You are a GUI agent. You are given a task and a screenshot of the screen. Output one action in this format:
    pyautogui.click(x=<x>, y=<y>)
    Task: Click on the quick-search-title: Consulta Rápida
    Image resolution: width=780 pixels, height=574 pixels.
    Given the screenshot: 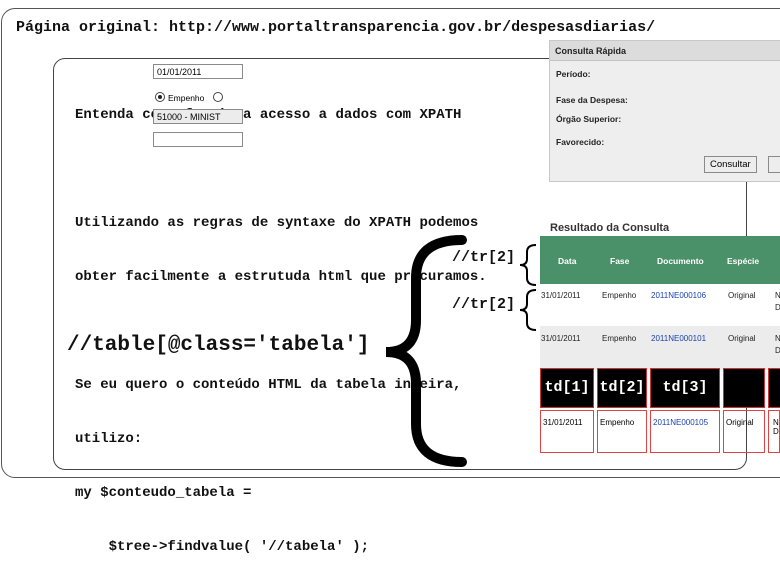 What is the action you would take?
    pyautogui.click(x=665, y=51)
    